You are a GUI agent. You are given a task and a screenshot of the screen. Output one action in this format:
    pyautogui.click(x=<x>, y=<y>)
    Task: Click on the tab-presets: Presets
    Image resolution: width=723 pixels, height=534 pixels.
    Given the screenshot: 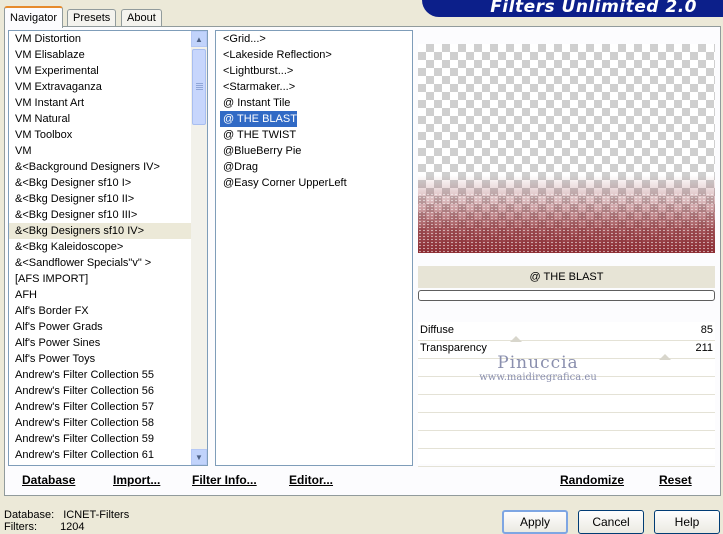 What is the action you would take?
    pyautogui.click(x=92, y=17)
    